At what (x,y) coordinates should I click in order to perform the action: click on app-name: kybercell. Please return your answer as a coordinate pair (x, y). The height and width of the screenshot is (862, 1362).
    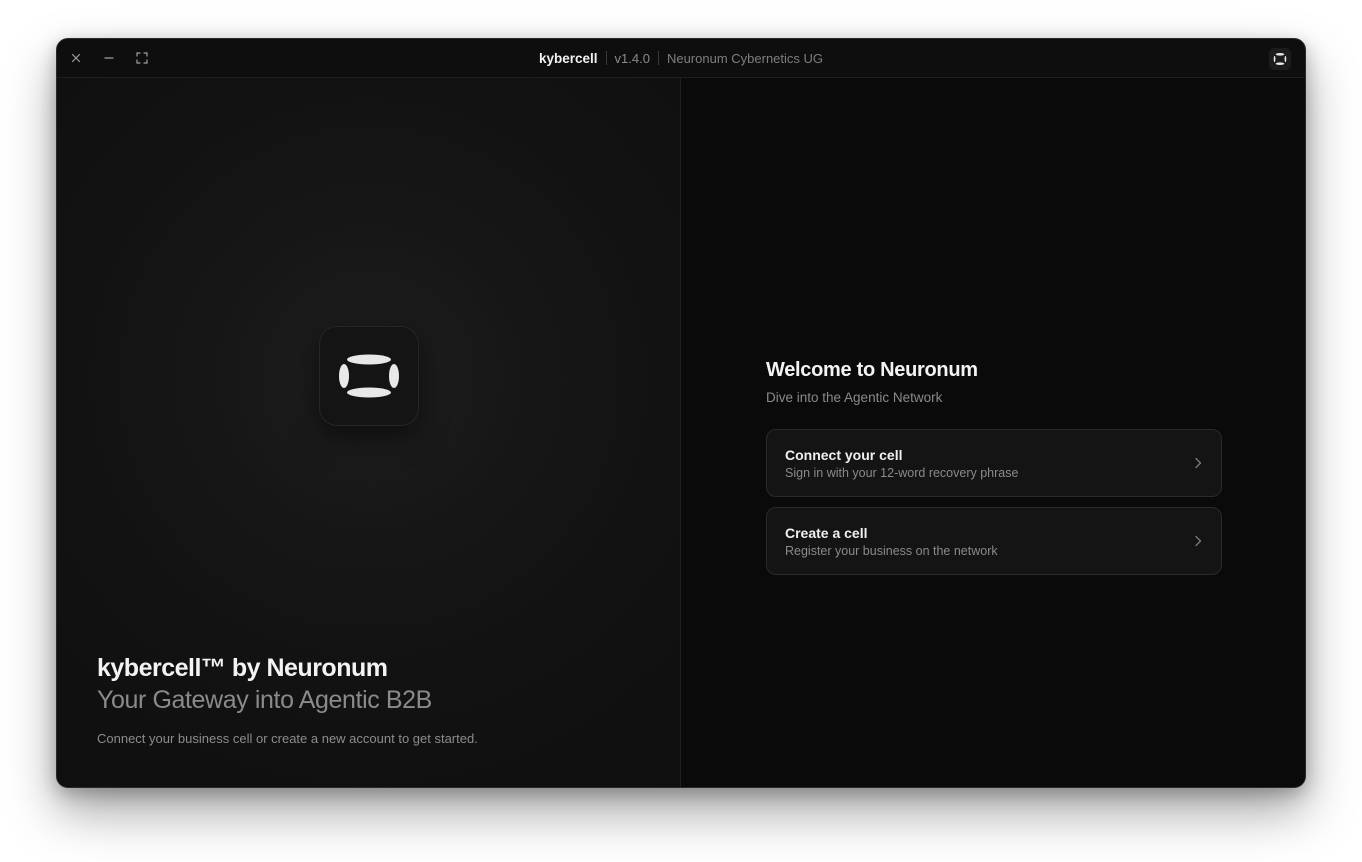
    Looking at the image, I should click on (568, 58).